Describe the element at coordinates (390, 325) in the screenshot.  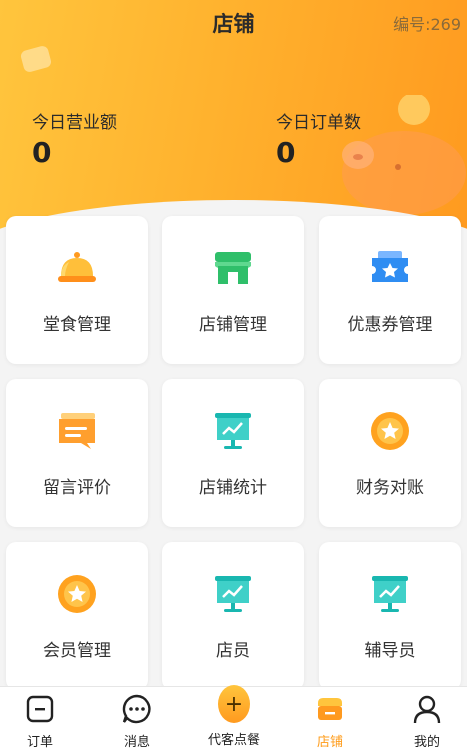
I see `tile-label: 优惠券管理` at that location.